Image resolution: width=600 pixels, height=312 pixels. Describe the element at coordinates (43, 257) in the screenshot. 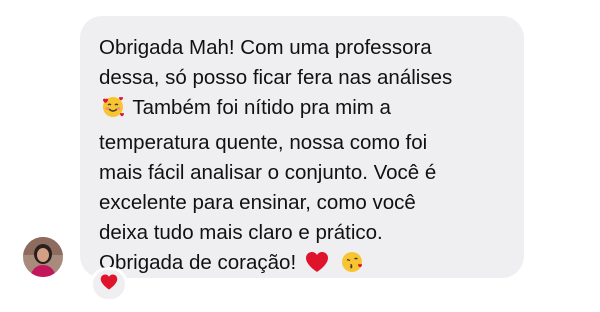

I see `sender-avatar` at that location.